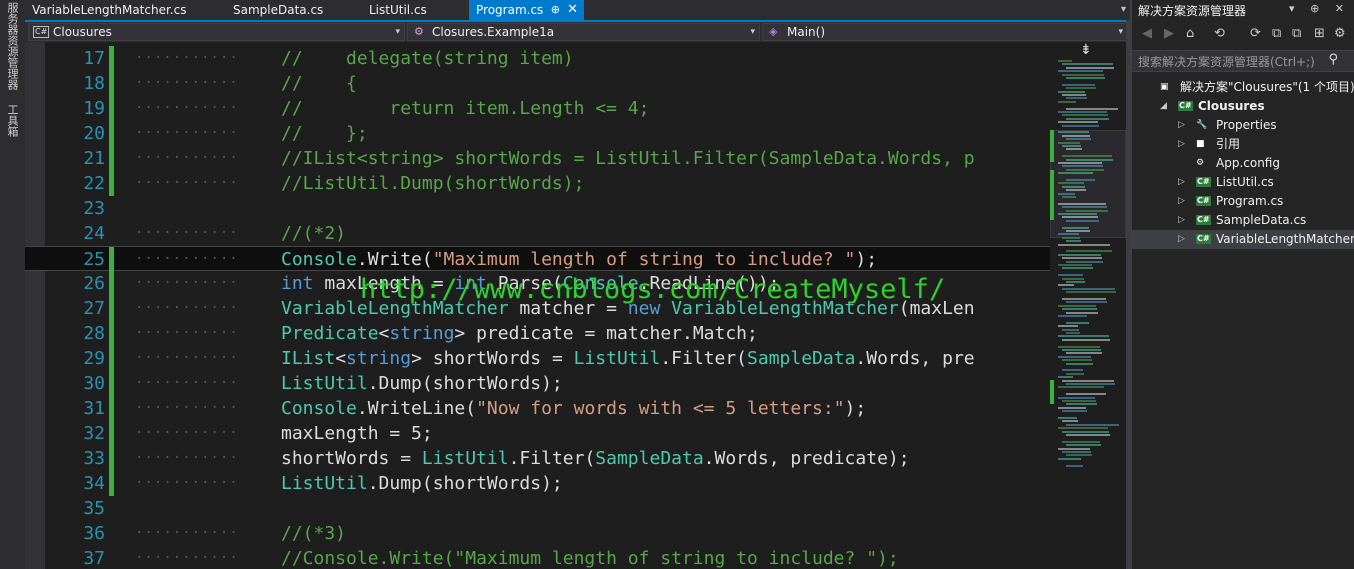 The height and width of the screenshot is (569, 1354). Describe the element at coordinates (1276, 33) in the screenshot. I see `collapse-all-icon: ⧉` at that location.